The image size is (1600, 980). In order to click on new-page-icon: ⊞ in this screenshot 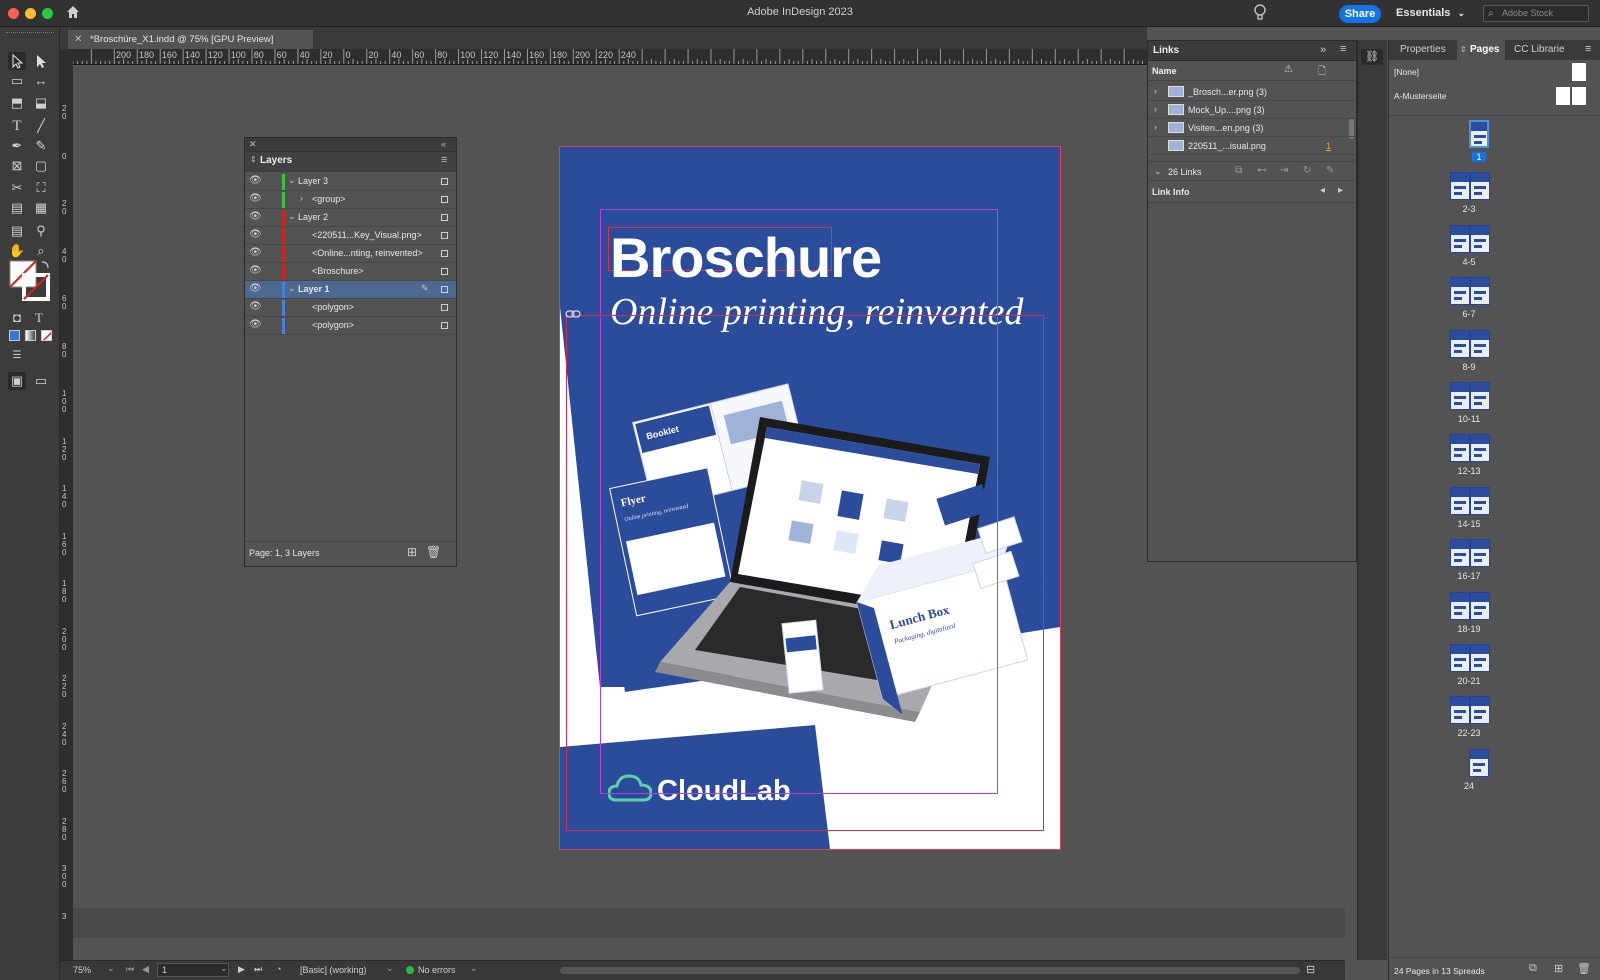, I will do `click(1558, 968)`.